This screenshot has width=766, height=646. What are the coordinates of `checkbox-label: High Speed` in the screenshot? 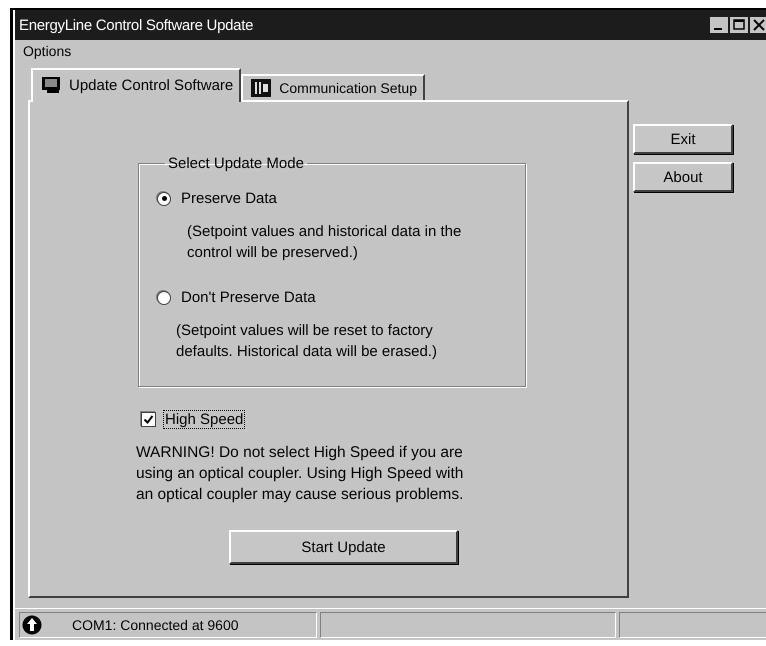 It's located at (204, 419).